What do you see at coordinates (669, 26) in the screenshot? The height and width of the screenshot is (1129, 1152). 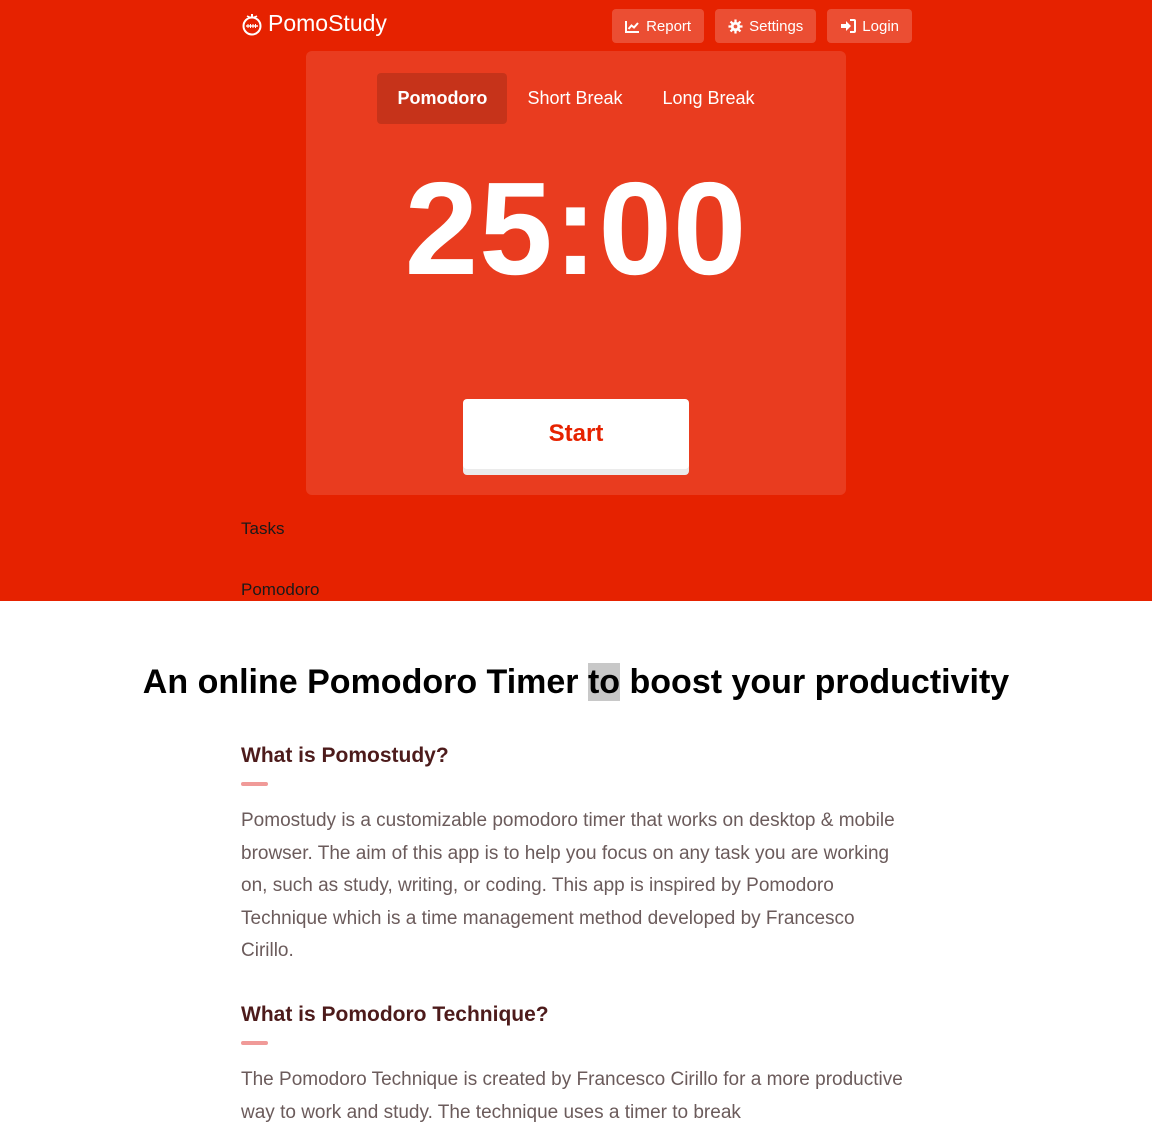 I see `report-label: Report` at bounding box center [669, 26].